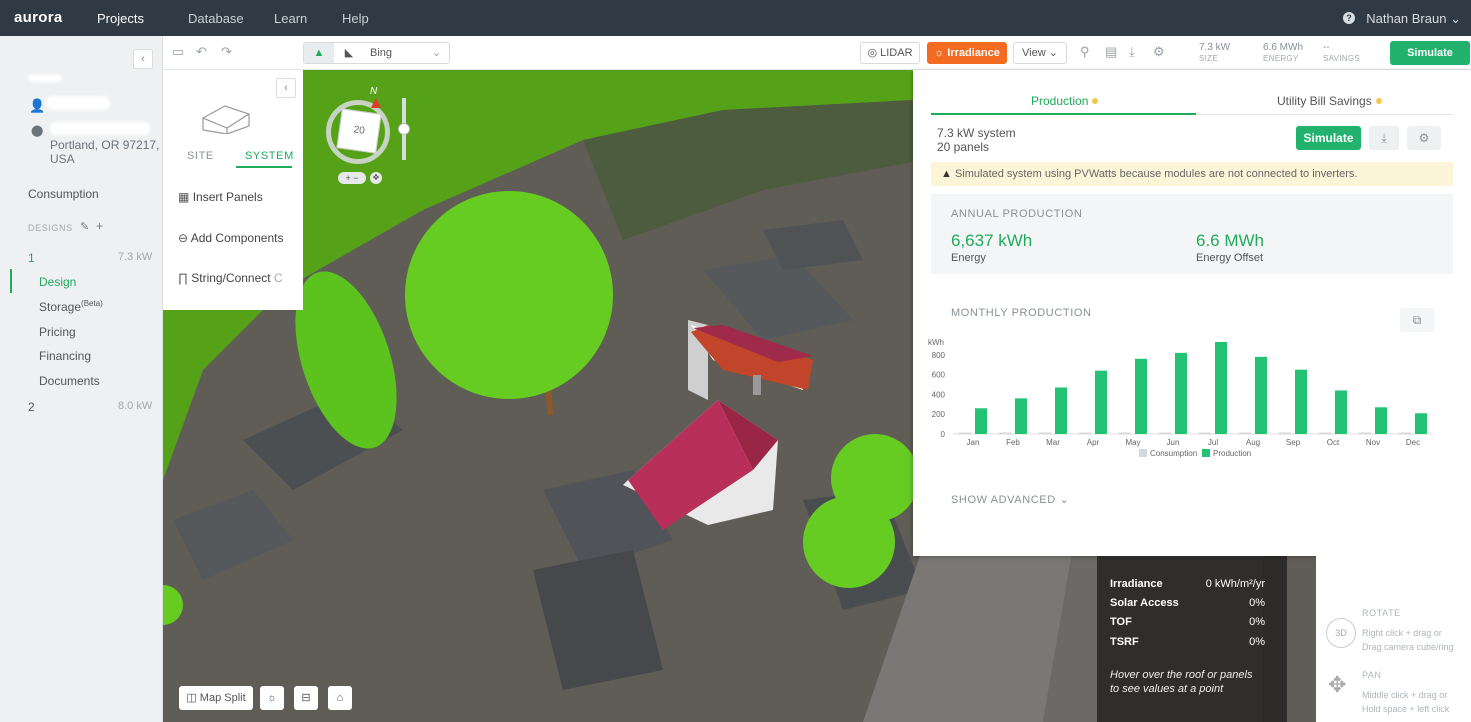  Describe the element at coordinates (120, 18) in the screenshot. I see `nav-projects: Projects` at that location.